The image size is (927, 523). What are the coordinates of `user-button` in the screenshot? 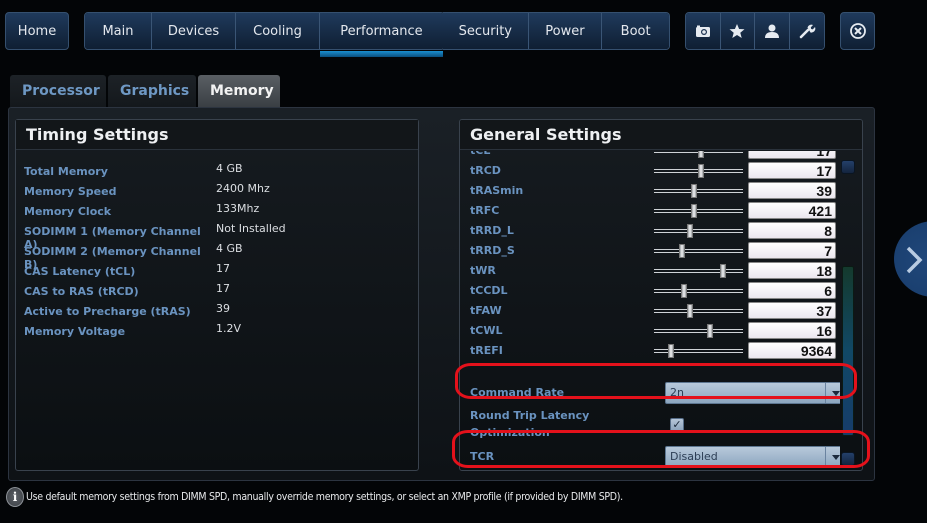 It's located at (772, 31).